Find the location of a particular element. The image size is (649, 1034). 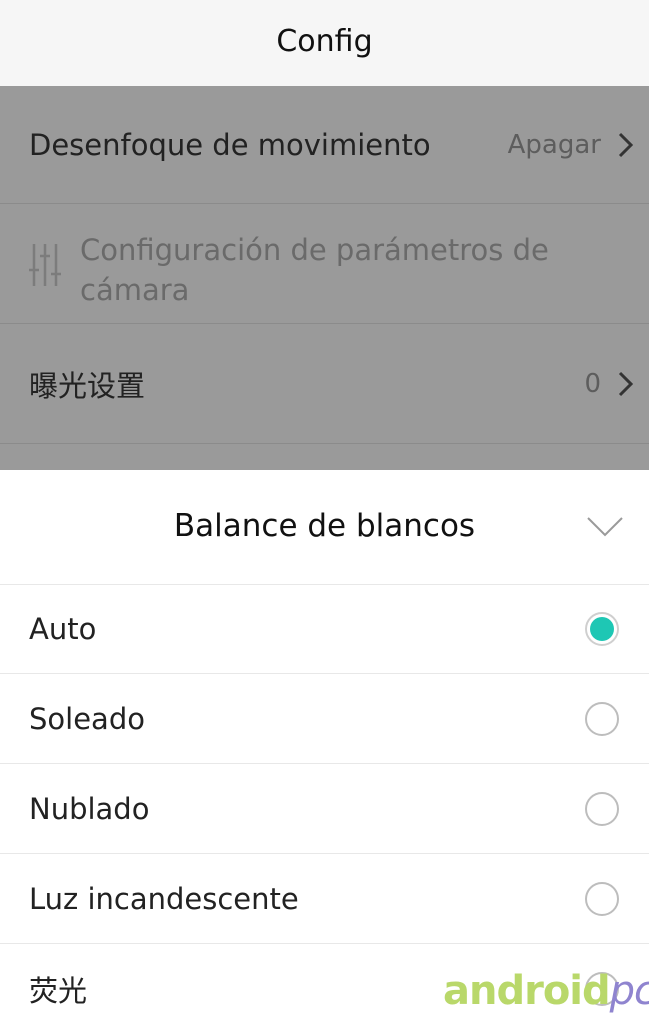

option-label: Auto is located at coordinates (63, 628).